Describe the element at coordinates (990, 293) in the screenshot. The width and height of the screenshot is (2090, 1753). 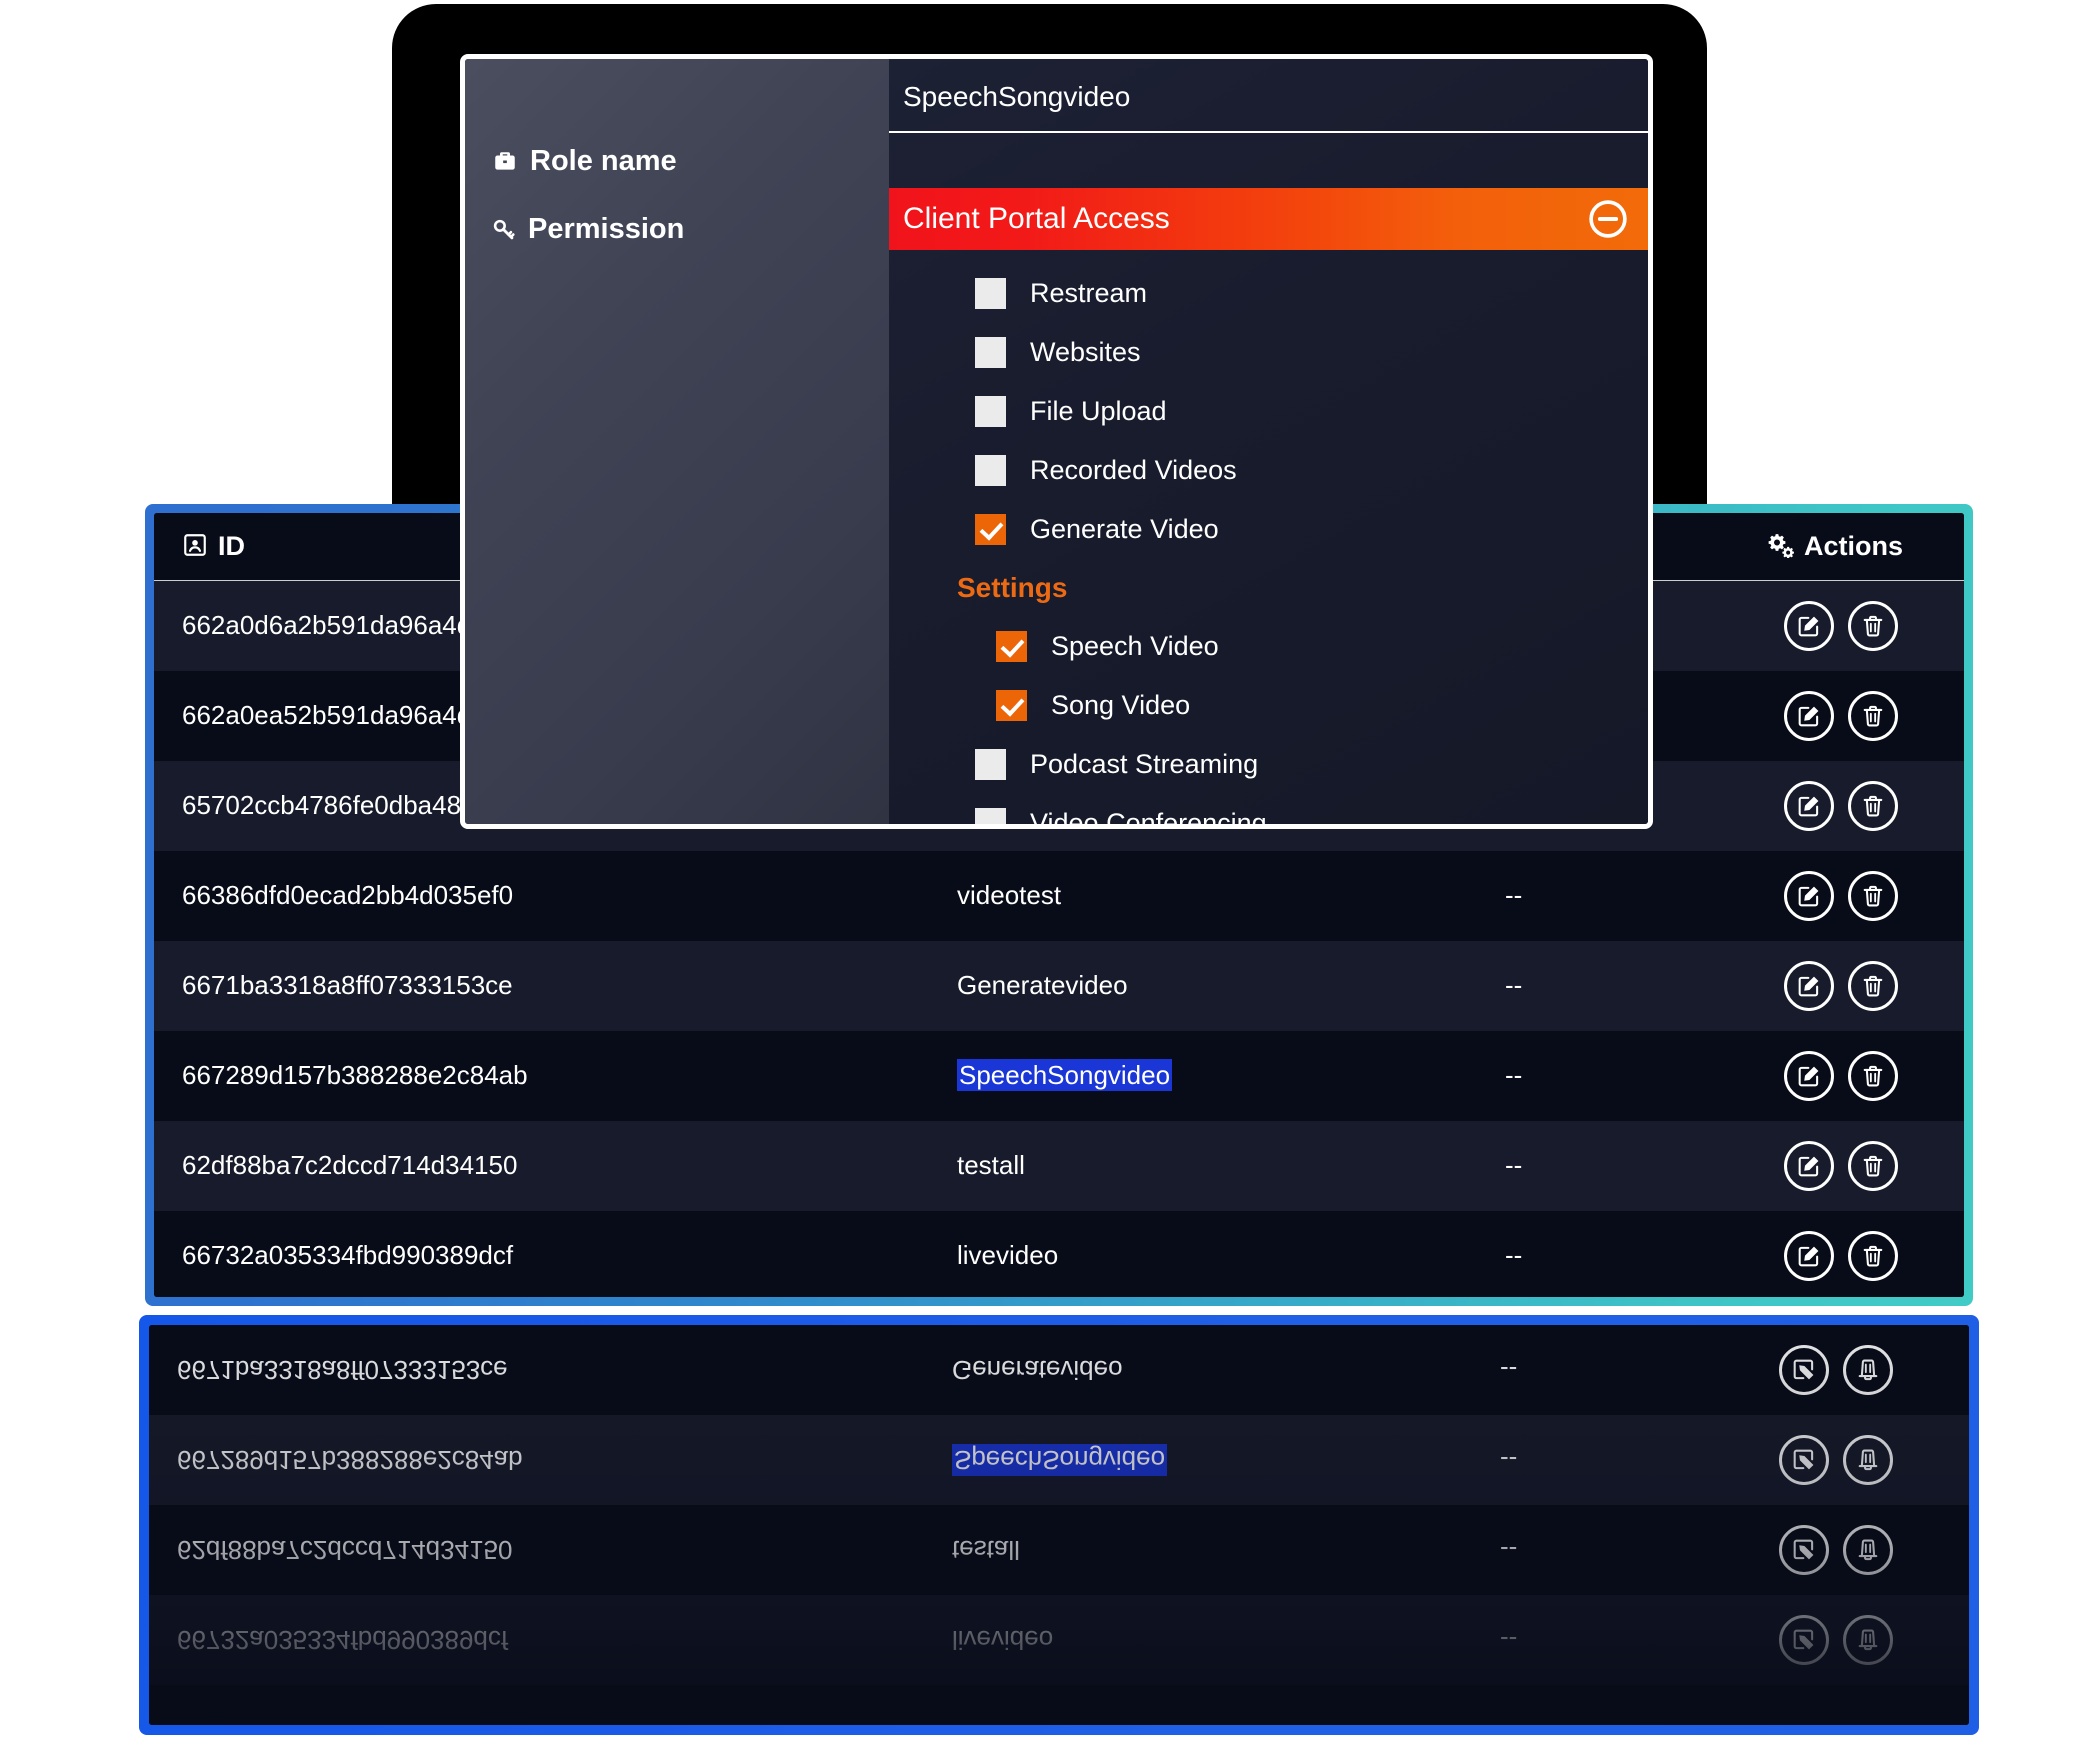
I see `checkbox-restream` at that location.